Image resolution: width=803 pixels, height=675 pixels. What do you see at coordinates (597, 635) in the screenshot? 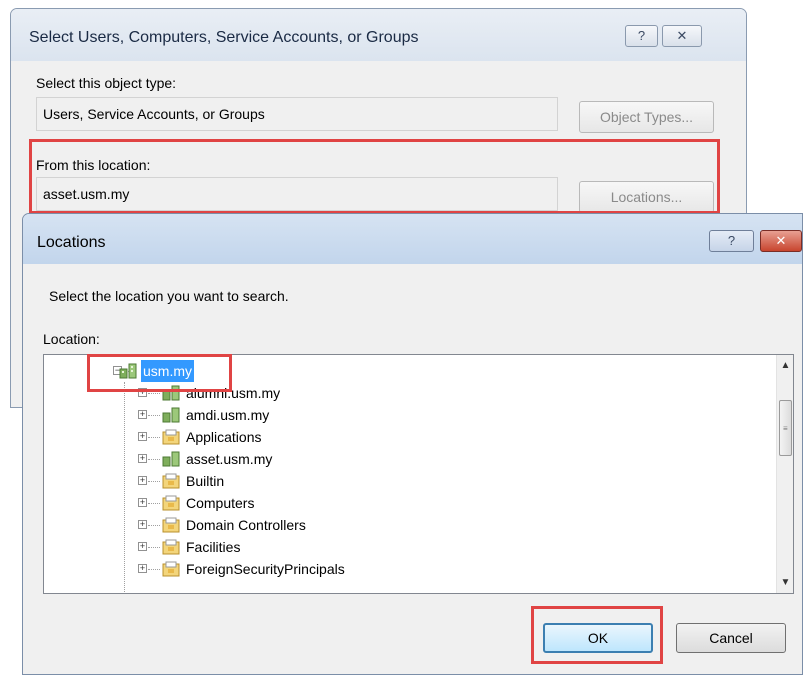
I see `ok-highlight-box` at bounding box center [597, 635].